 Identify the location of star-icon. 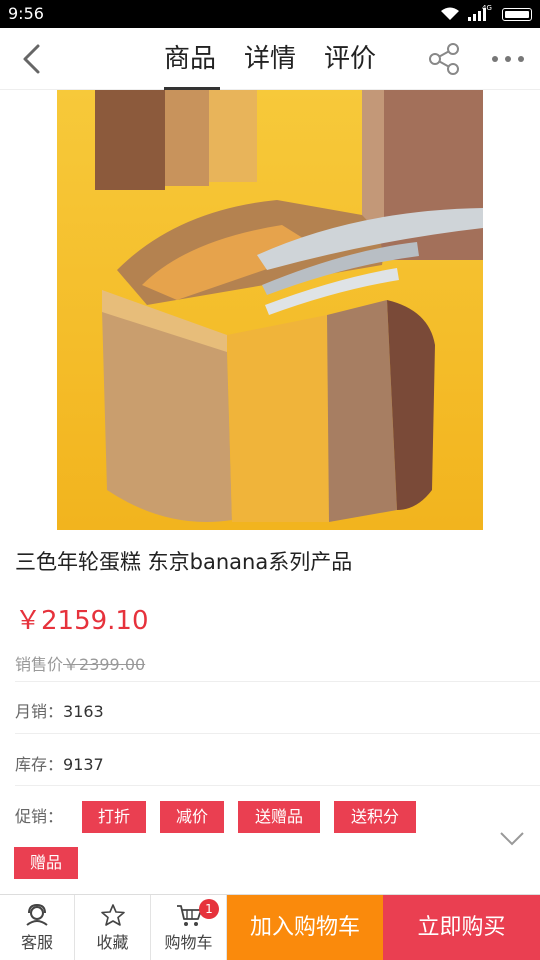
(112, 915).